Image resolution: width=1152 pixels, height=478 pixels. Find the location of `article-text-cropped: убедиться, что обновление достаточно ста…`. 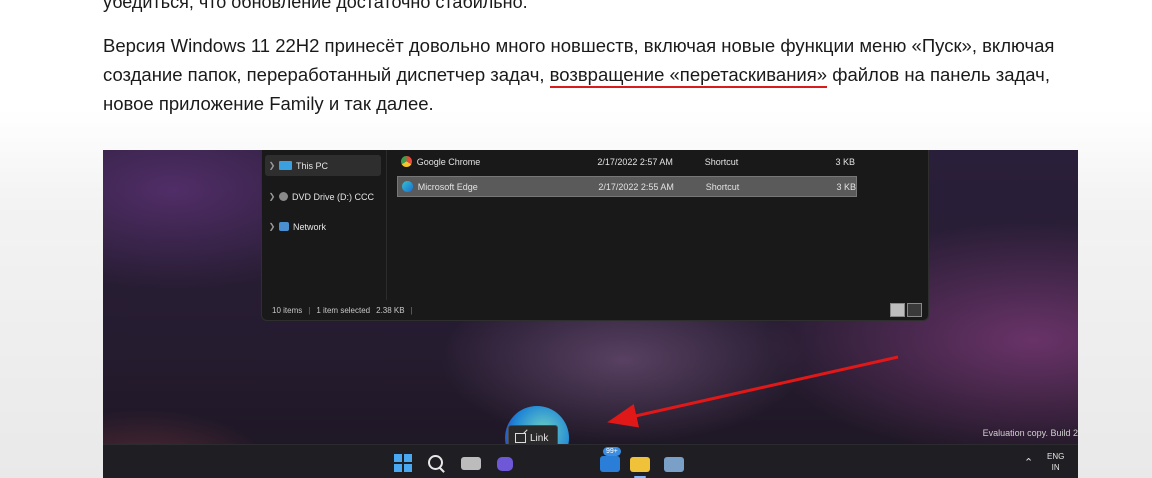

article-text-cropped: убедиться, что обновление достаточно ста… is located at coordinates (315, 6).